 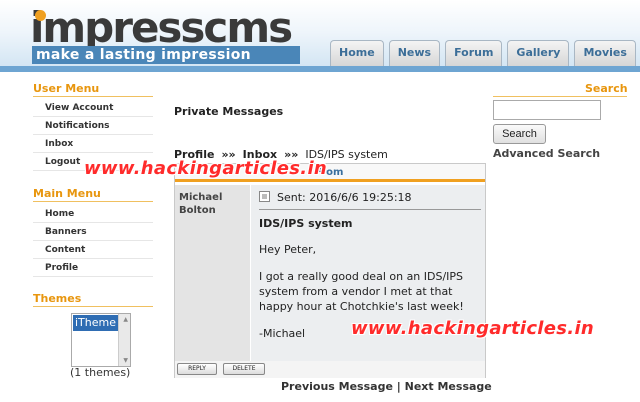 I want to click on message-divider, so click(x=370, y=209).